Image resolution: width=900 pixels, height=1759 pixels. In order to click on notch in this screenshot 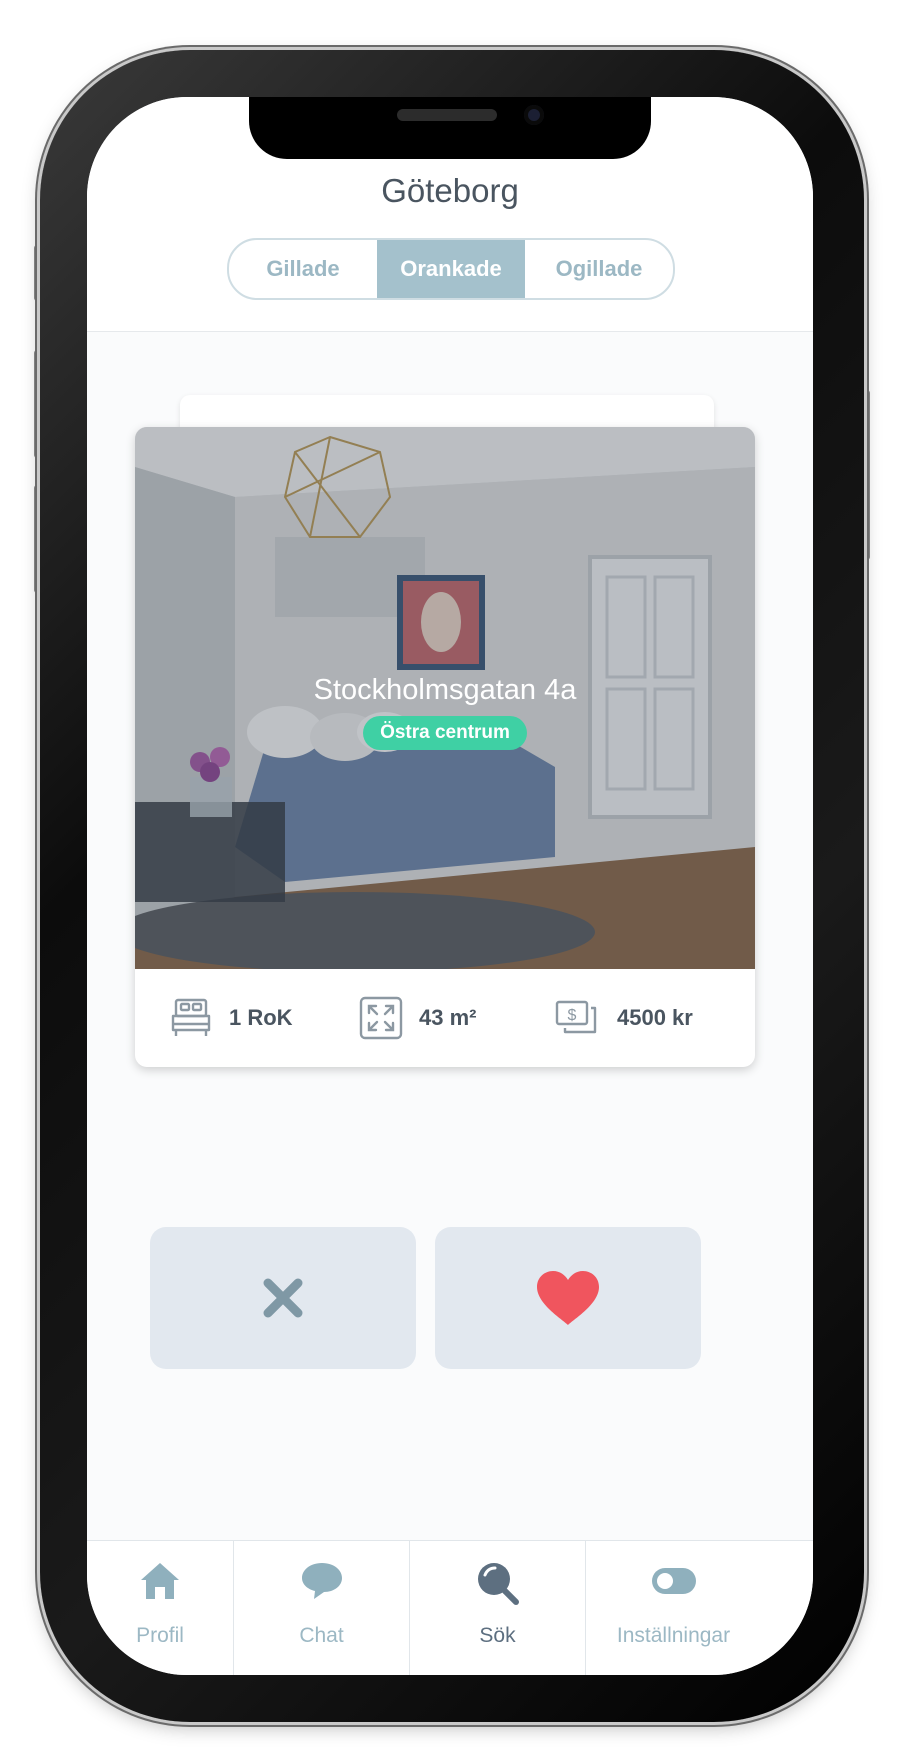, I will do `click(450, 128)`.